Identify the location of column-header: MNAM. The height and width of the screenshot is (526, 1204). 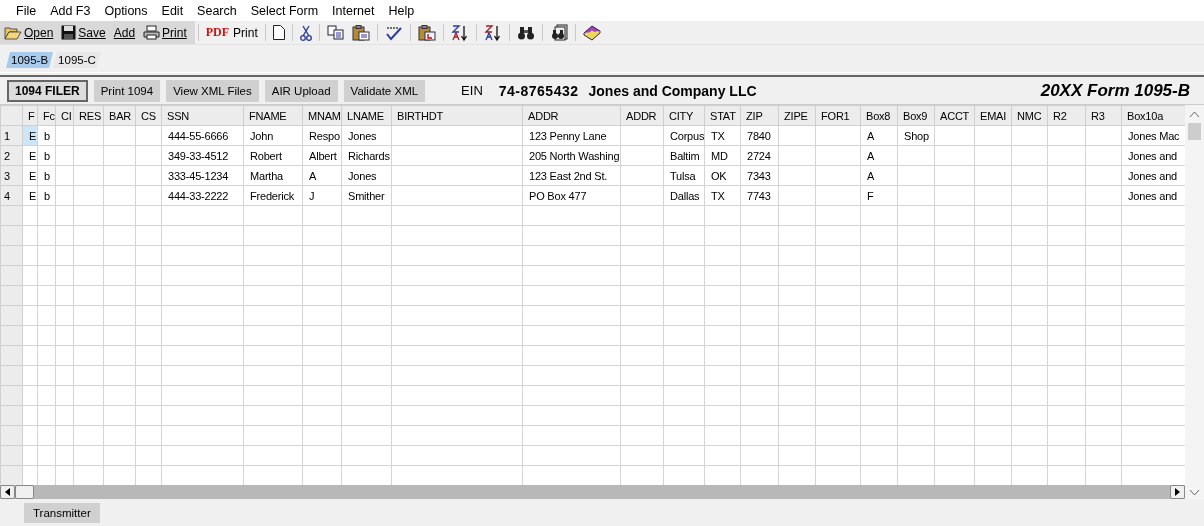
(322, 115).